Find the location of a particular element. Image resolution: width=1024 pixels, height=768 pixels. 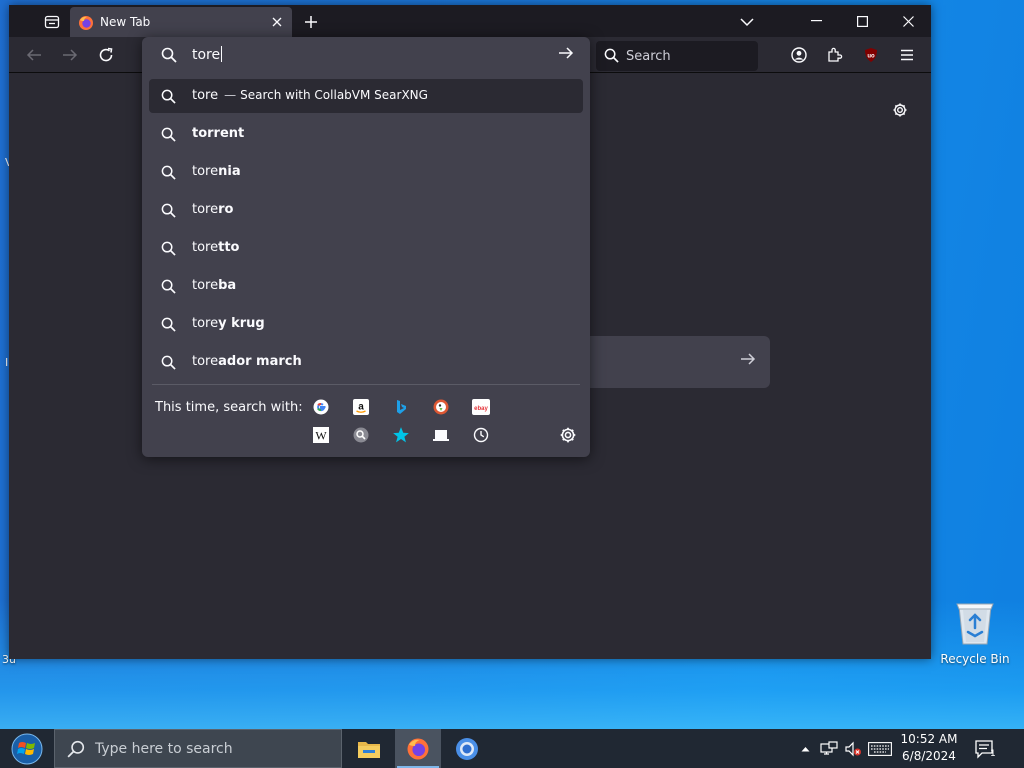

chrome-taskbar-button is located at coordinates (467, 748).